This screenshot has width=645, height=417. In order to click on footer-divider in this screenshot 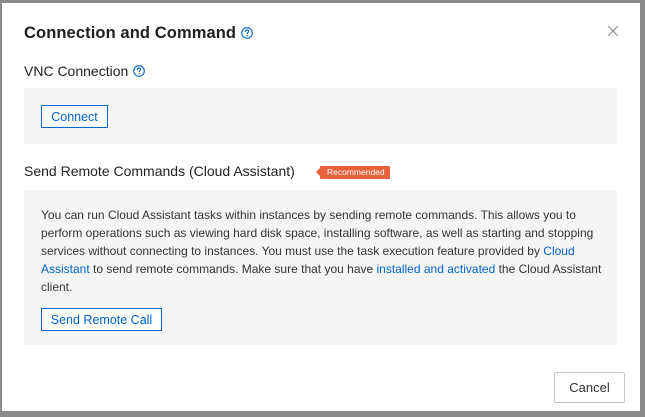, I will do `click(321, 360)`.